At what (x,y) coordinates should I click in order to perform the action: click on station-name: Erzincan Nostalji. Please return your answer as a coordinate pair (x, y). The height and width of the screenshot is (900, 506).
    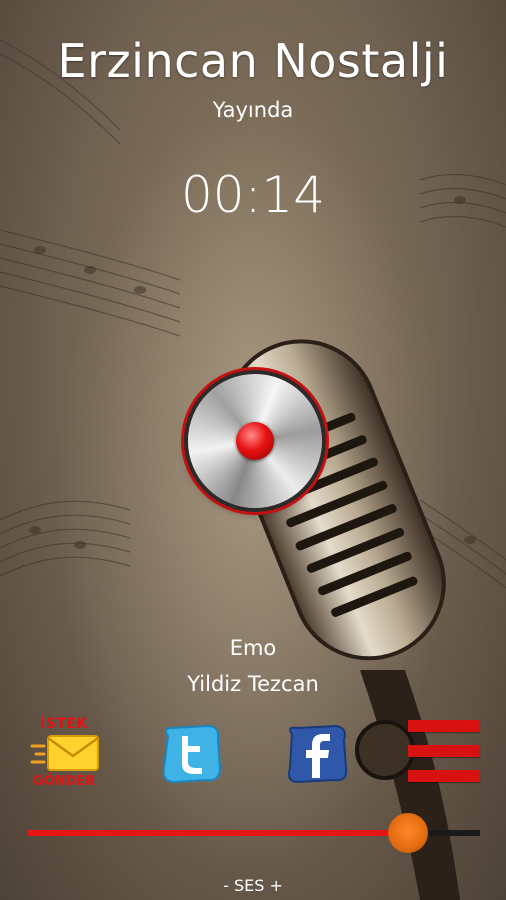
    Looking at the image, I should click on (253, 61).